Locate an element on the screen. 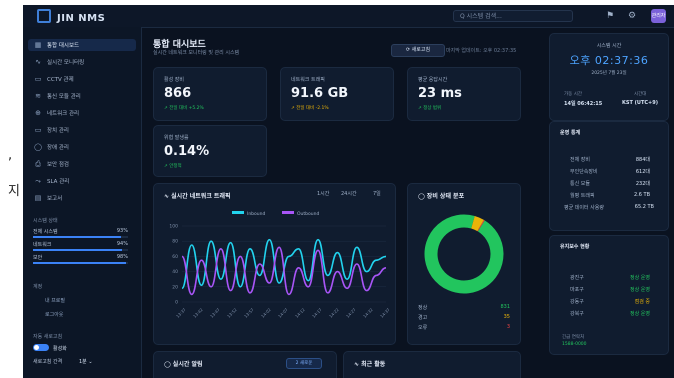 This screenshot has height=378, width=674. x-tick-label: 13:42 is located at coordinates (198, 313).